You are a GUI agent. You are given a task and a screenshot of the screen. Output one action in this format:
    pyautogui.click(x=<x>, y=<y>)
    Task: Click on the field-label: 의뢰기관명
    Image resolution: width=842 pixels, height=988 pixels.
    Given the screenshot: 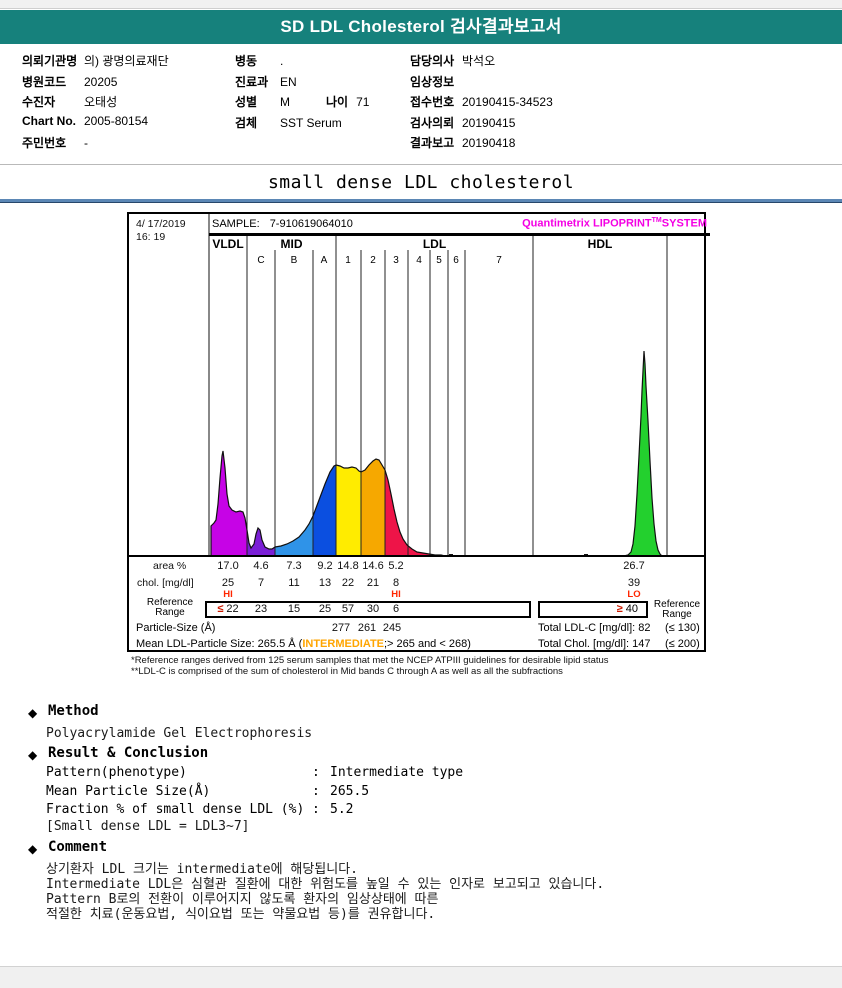 What is the action you would take?
    pyautogui.click(x=50, y=61)
    